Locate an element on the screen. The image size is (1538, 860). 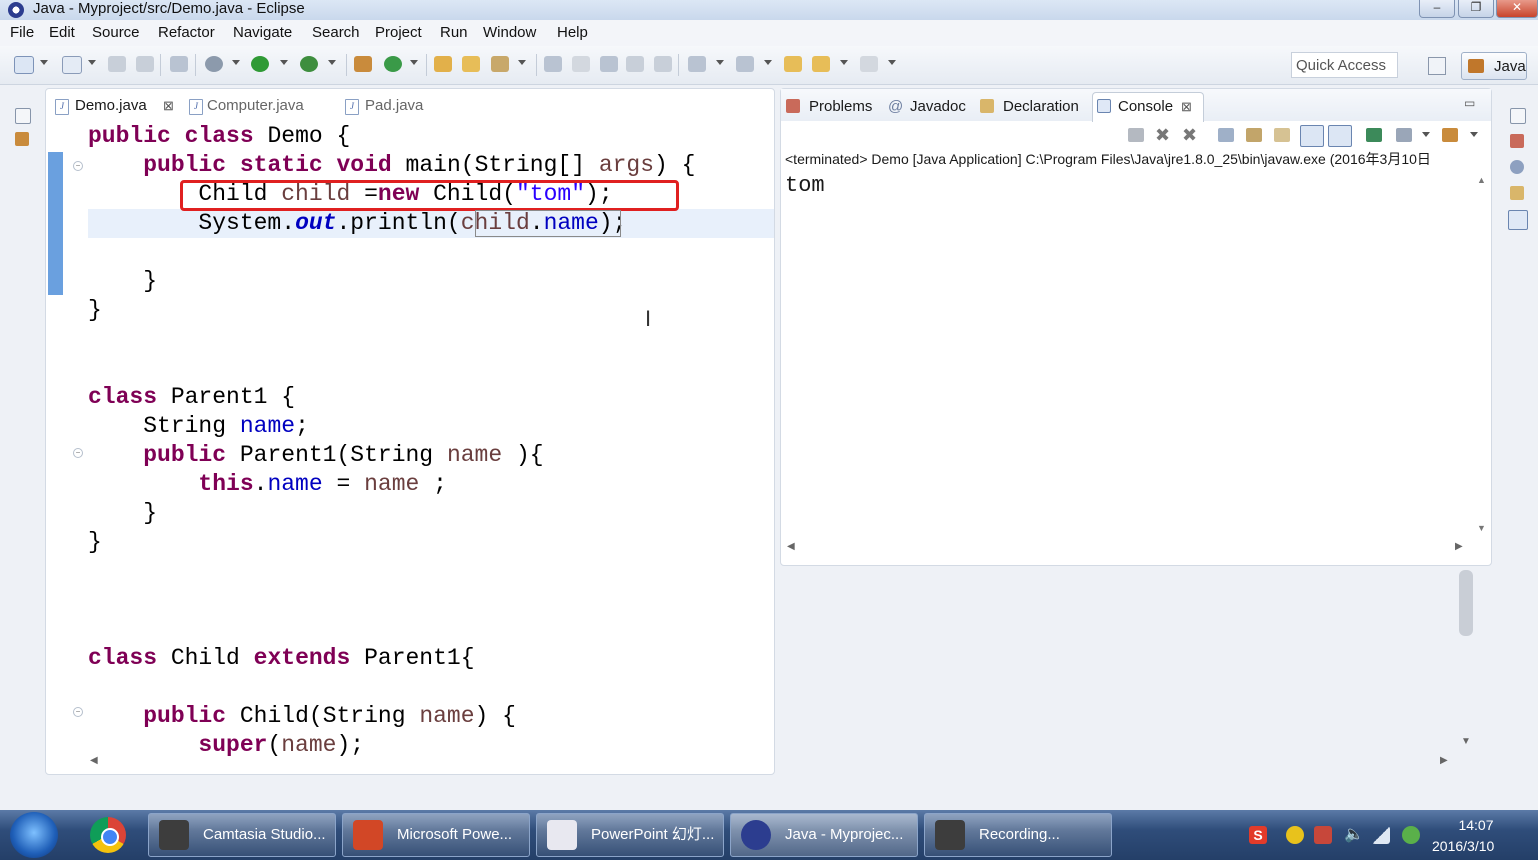
next-annotation-icon is located at coordinates (697, 64).